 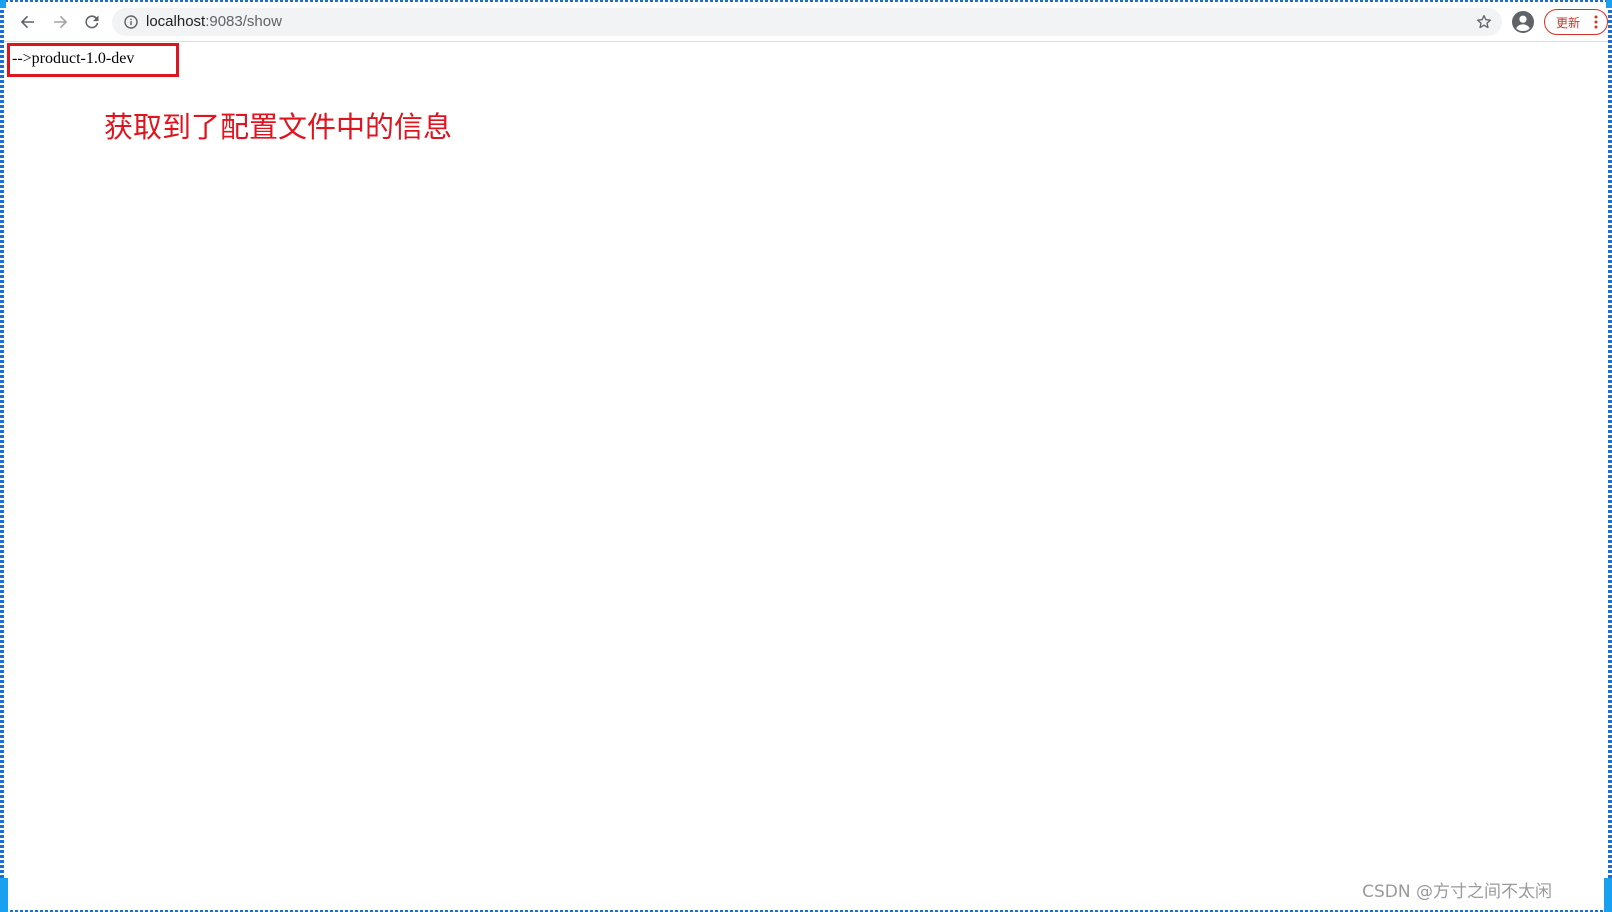 I want to click on arrow-left-icon, so click(x=27, y=22).